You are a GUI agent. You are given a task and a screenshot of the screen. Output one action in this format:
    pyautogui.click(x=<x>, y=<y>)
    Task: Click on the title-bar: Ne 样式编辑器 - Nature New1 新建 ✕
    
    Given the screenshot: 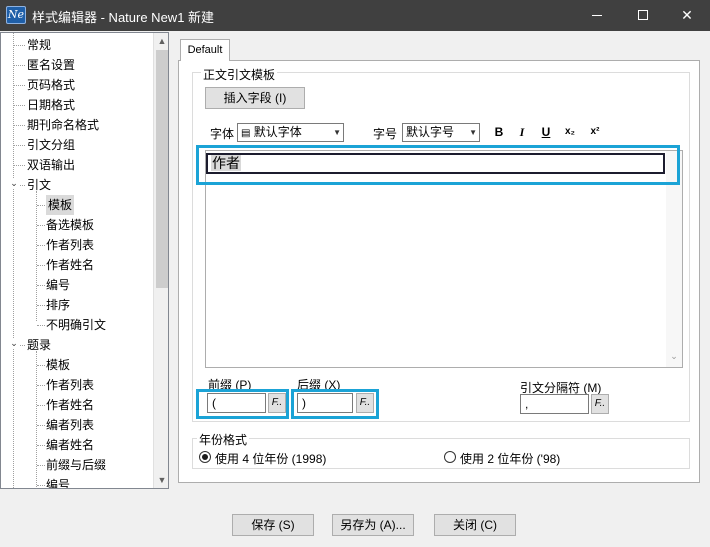 What is the action you would take?
    pyautogui.click(x=355, y=15)
    